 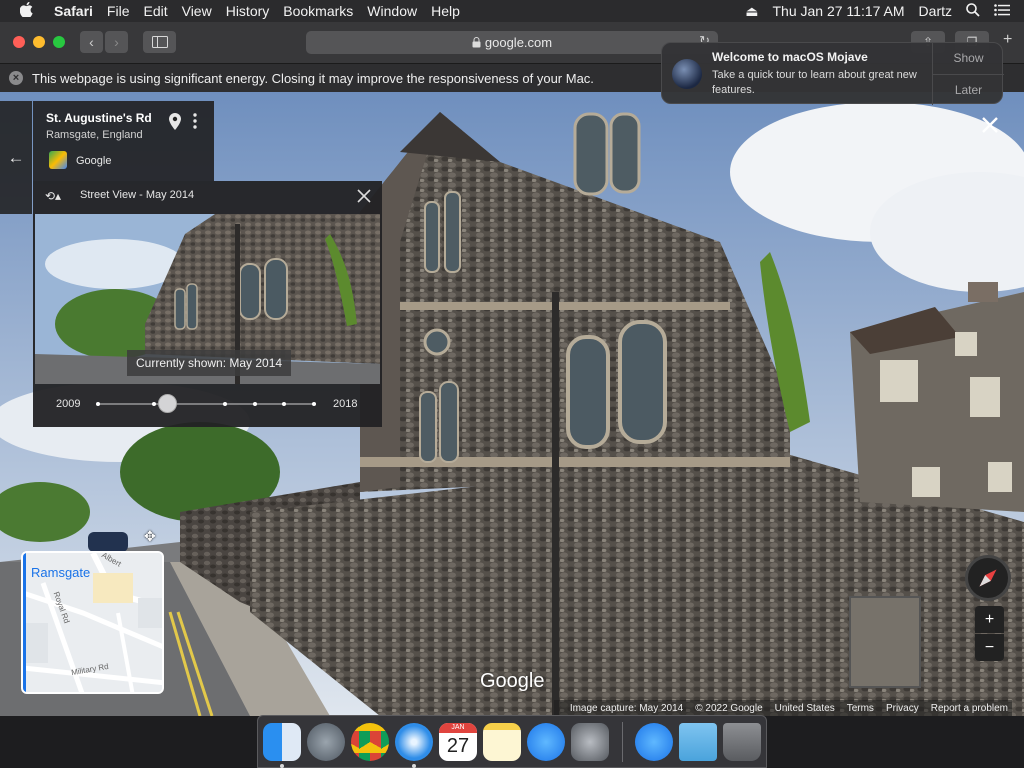 I want to click on timeline-end-year: 2018, so click(x=345, y=404).